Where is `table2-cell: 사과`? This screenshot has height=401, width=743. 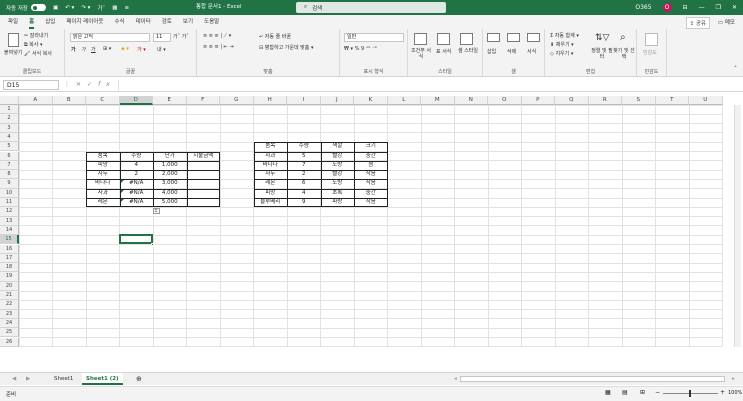
table2-cell: 사과 is located at coordinates (271, 156).